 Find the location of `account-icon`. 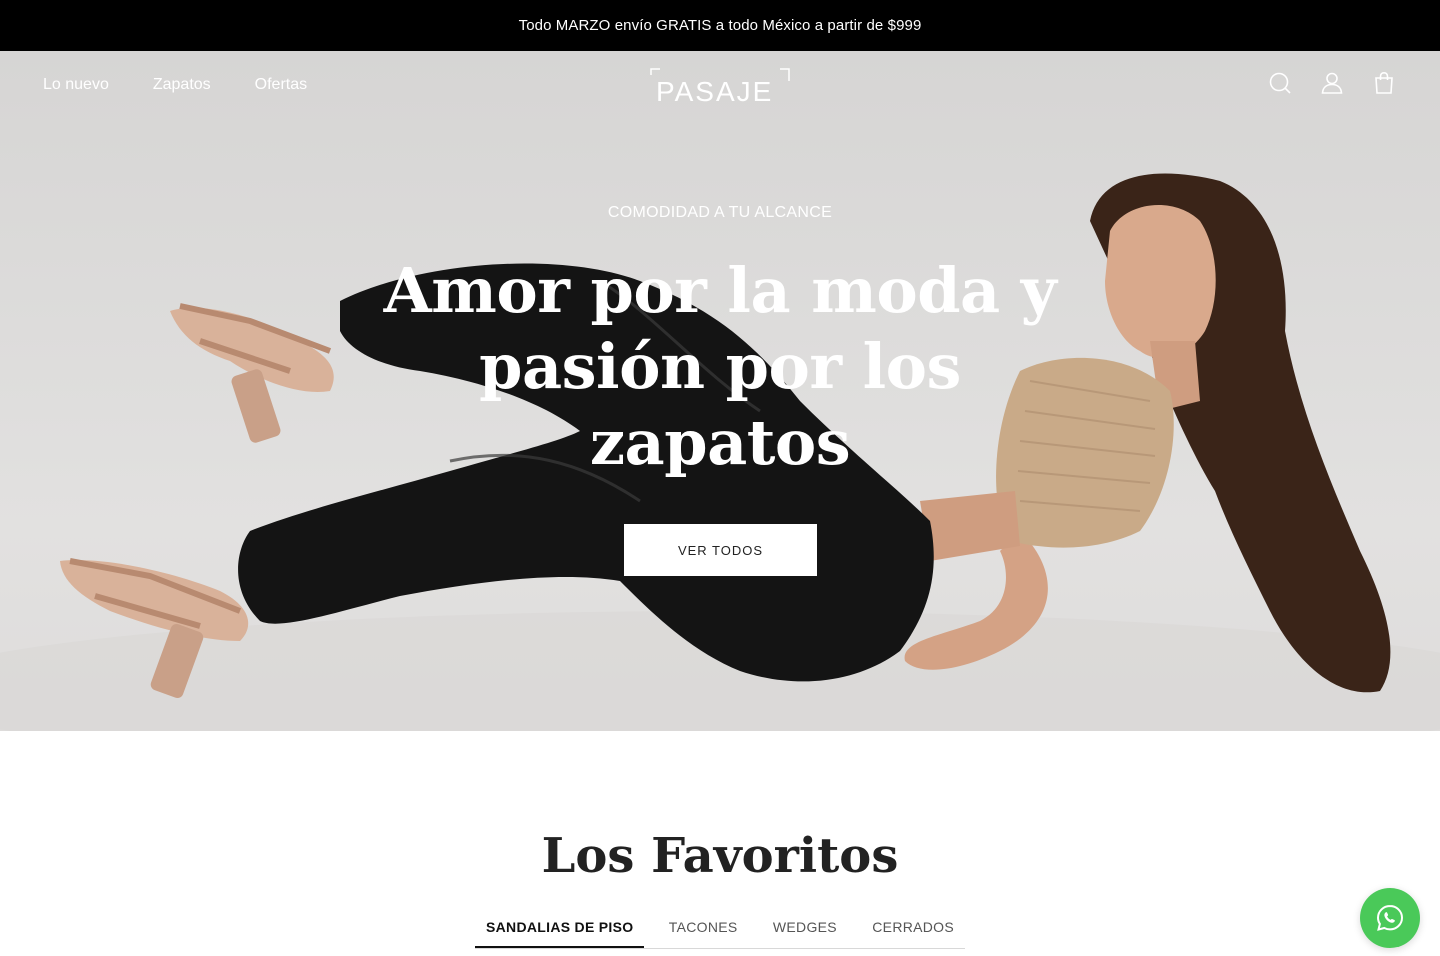

account-icon is located at coordinates (1332, 83).